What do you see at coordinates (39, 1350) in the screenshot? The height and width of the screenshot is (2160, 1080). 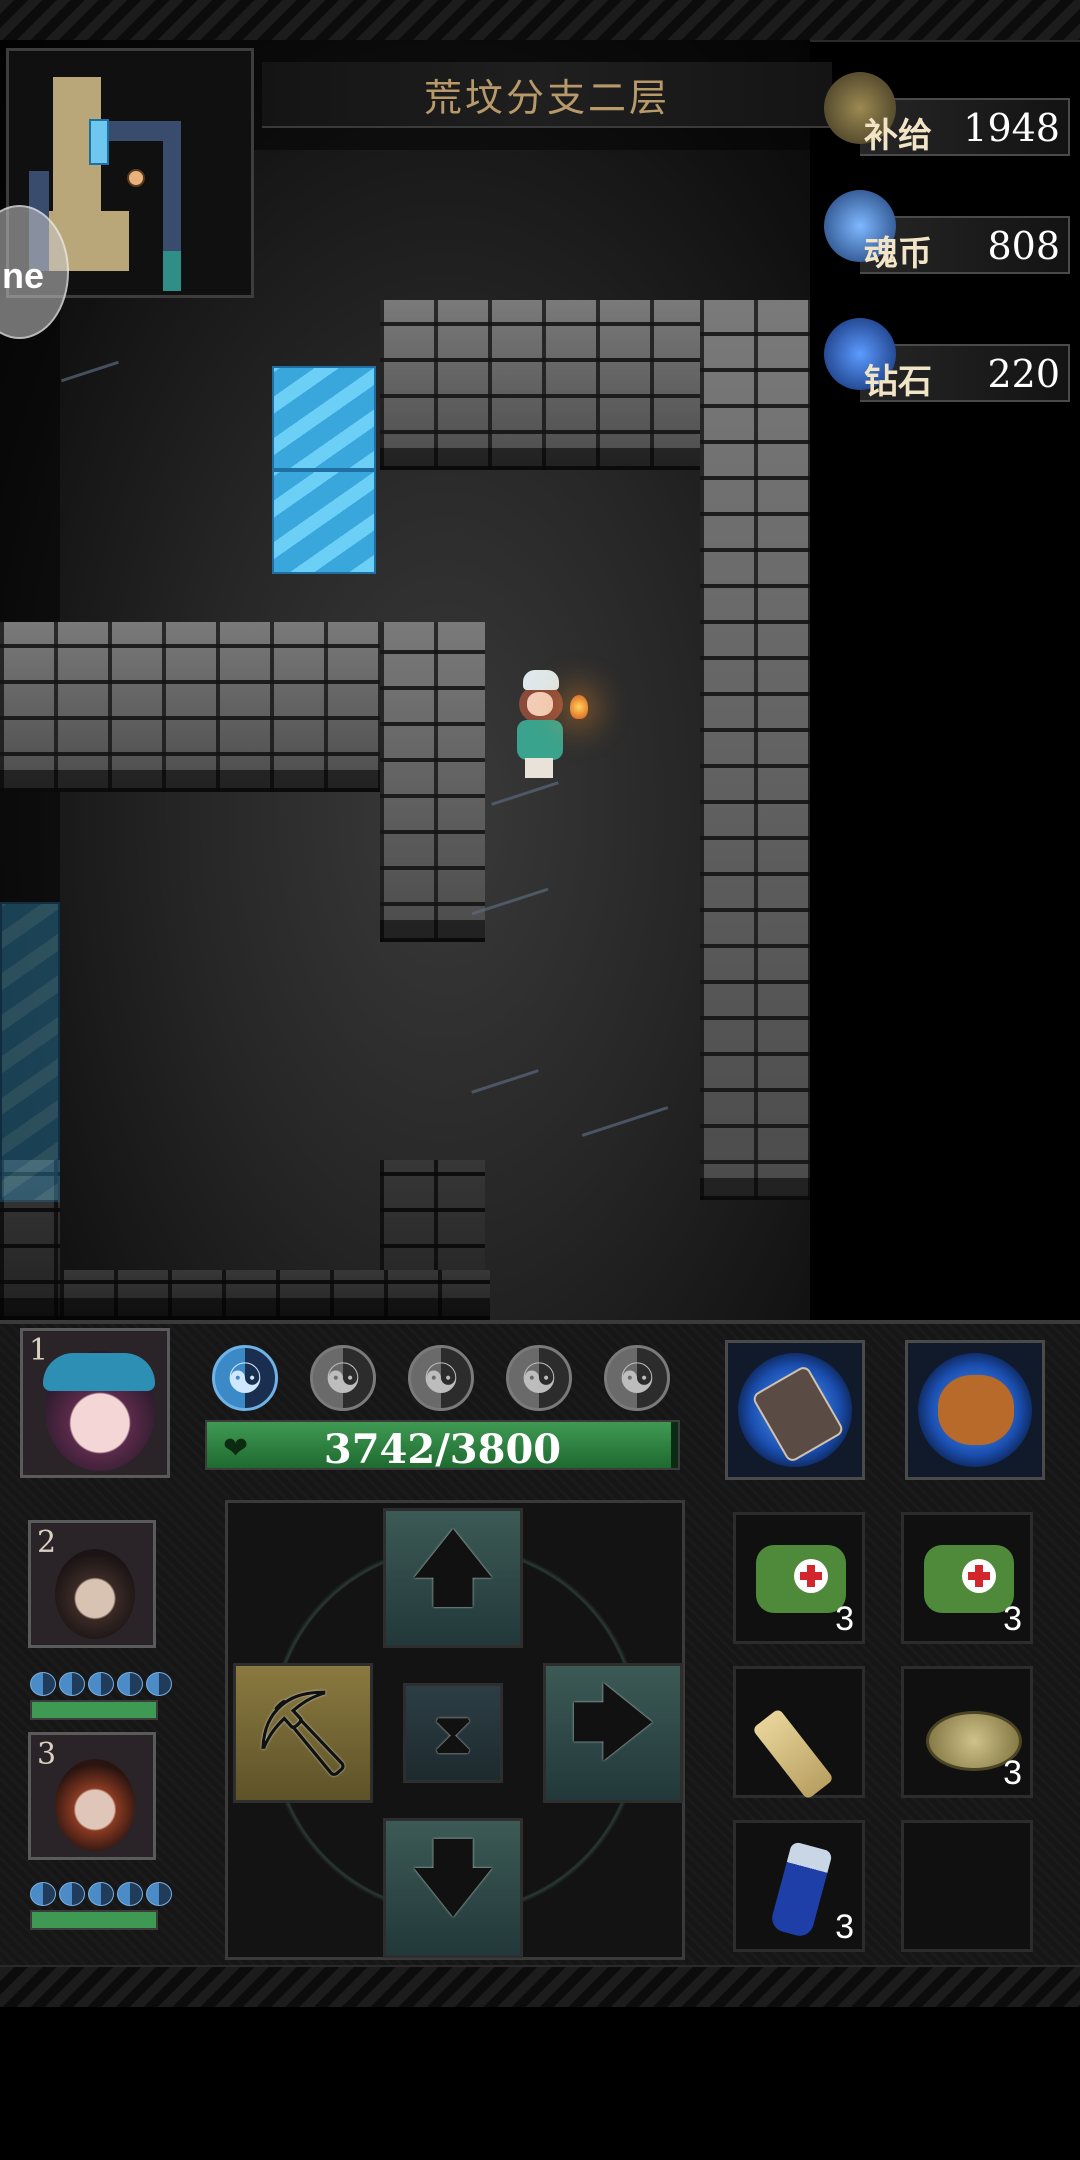 I see `leader-slot-number: 1` at bounding box center [39, 1350].